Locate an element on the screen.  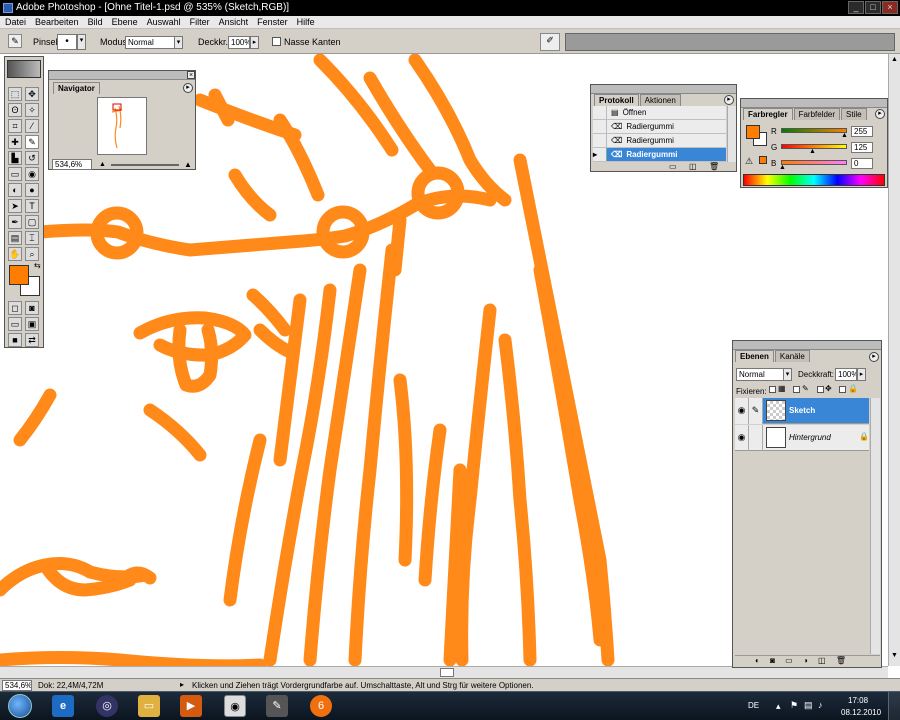
type-tool-icon: T is located at coordinates (32, 206).